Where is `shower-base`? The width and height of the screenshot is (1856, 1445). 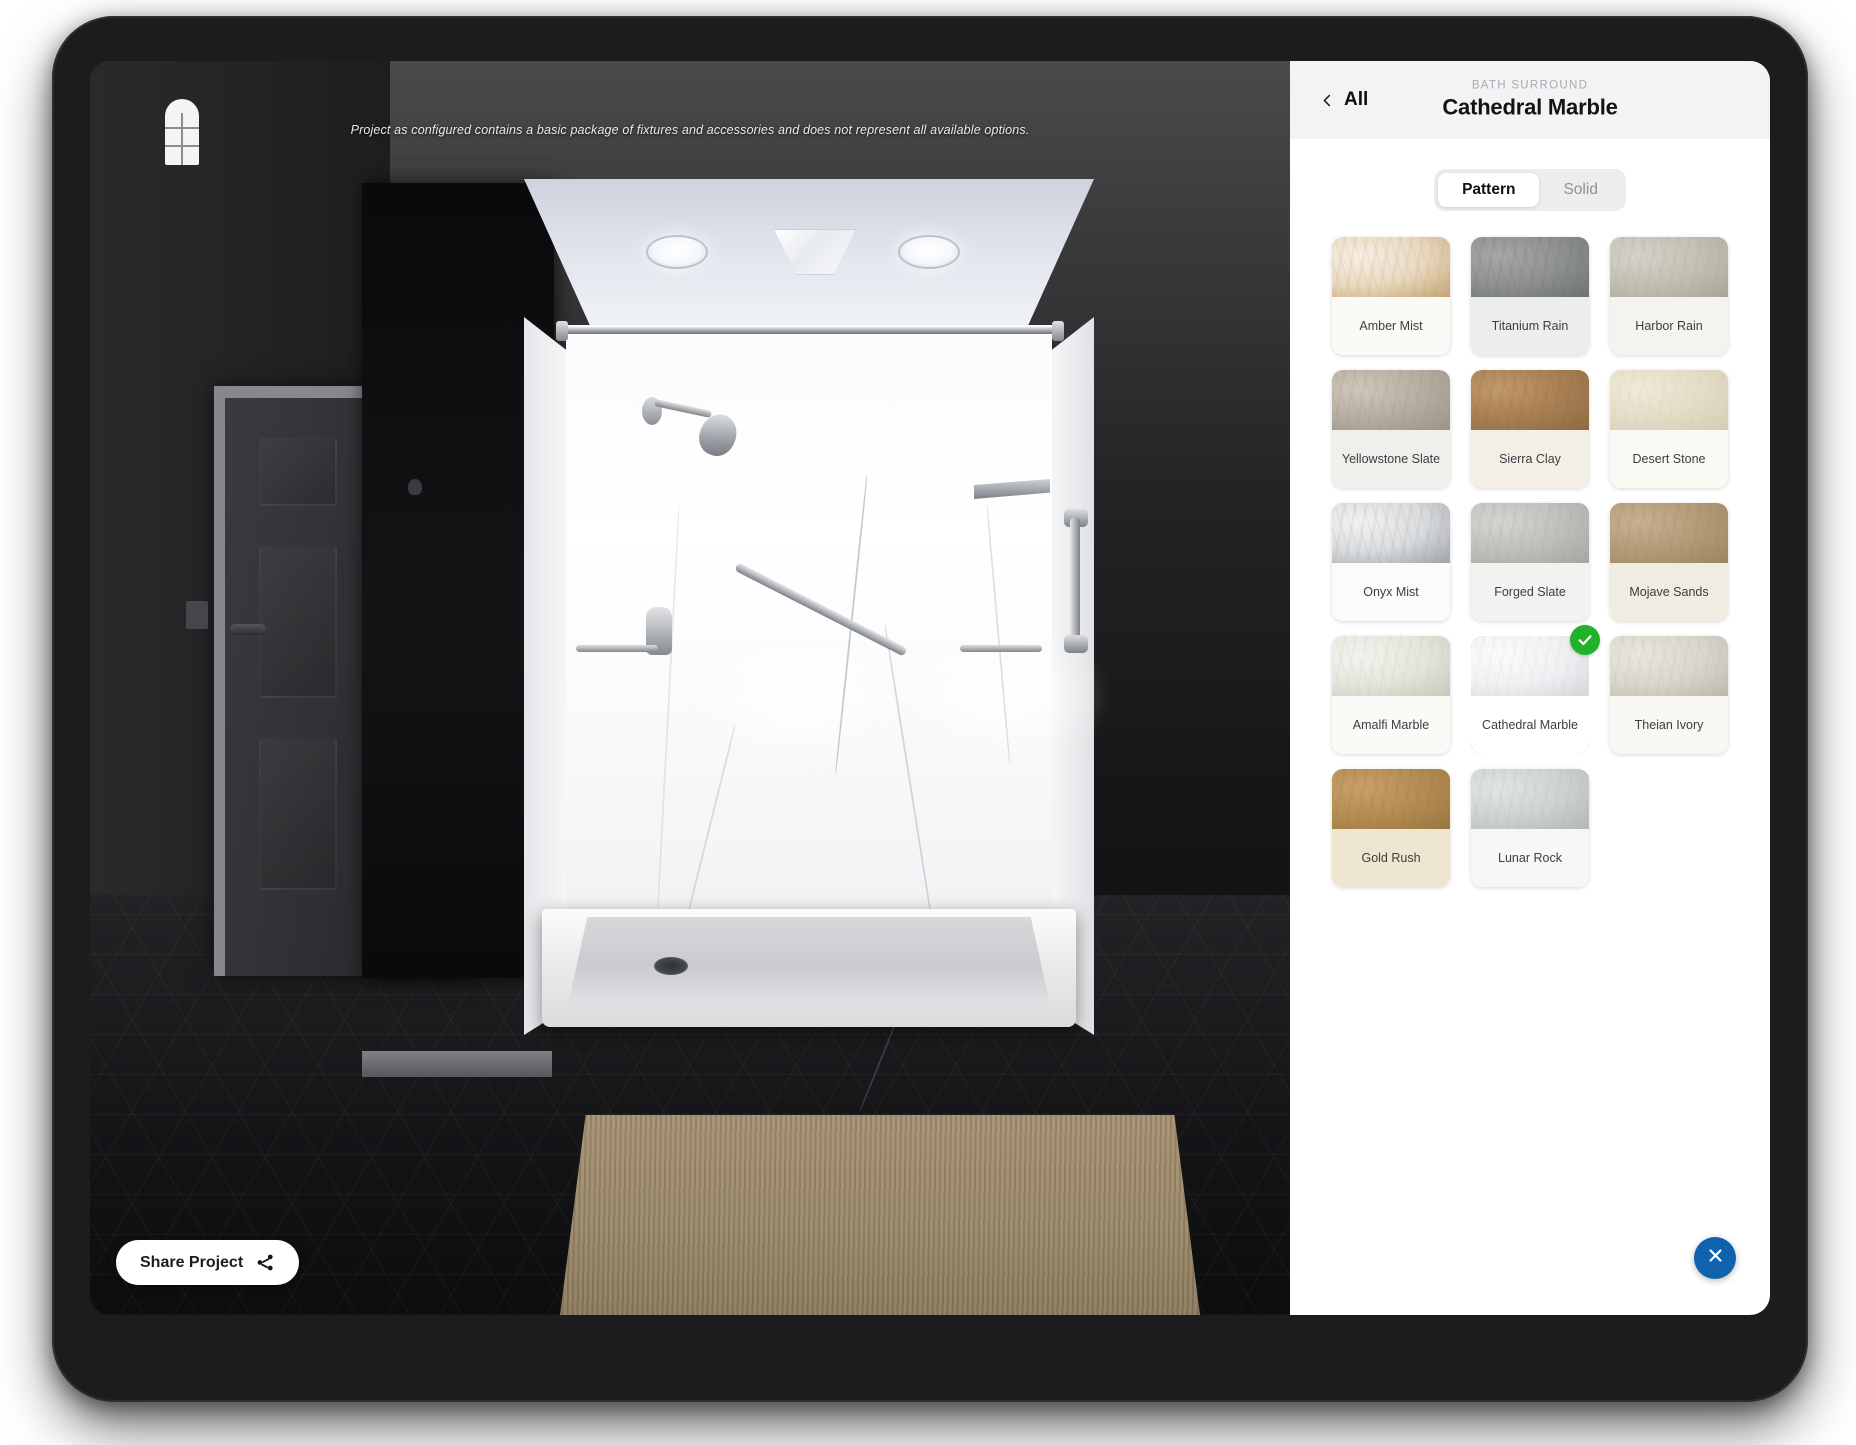 shower-base is located at coordinates (809, 968).